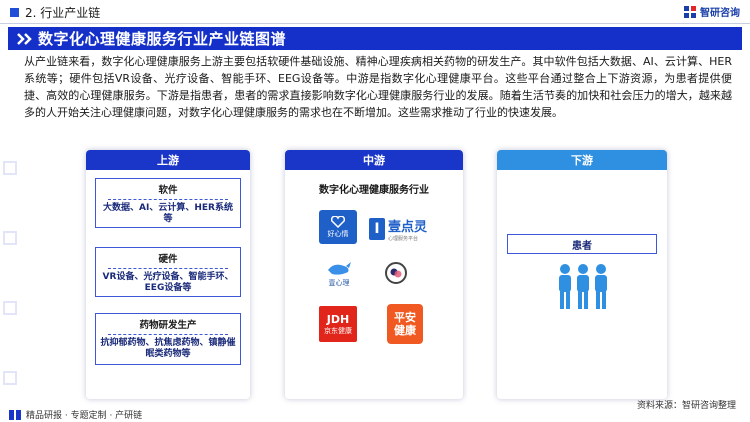 Image resolution: width=750 pixels, height=422 pixels. What do you see at coordinates (168, 282) in the screenshot?
I see `hardware-body: VR设备、光疗设备、智能手环、EEG设备等` at bounding box center [168, 282].